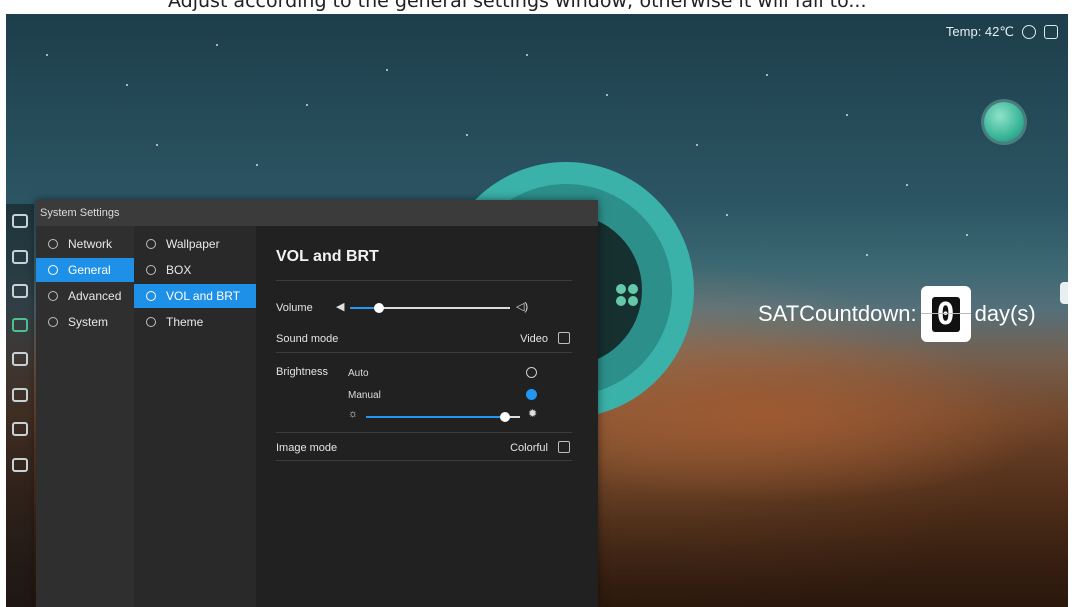 The width and height of the screenshot is (1074, 607). I want to click on subcategory-label: Theme, so click(185, 322).